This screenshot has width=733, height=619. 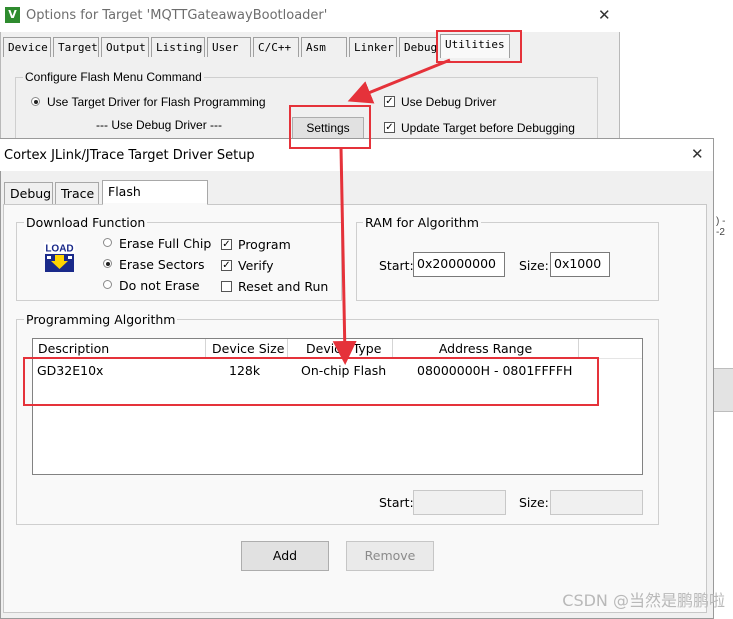 What do you see at coordinates (399, 81) in the screenshot?
I see `arrow-to-settings` at bounding box center [399, 81].